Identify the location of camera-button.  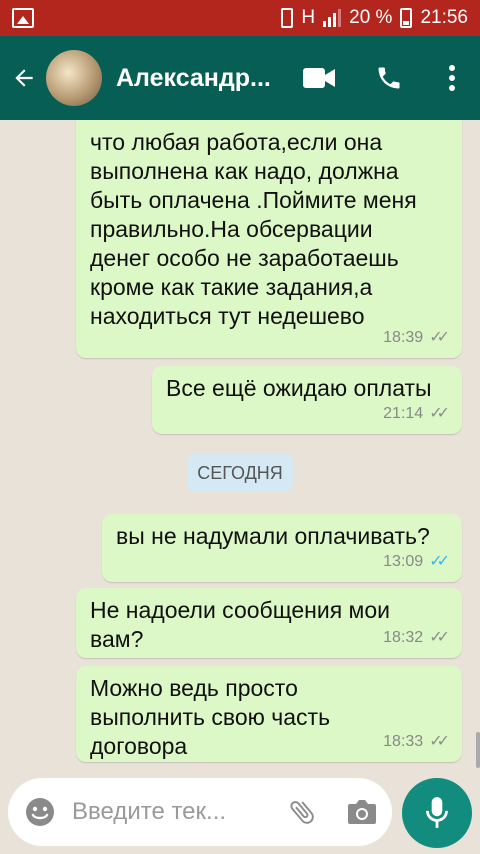
(362, 812).